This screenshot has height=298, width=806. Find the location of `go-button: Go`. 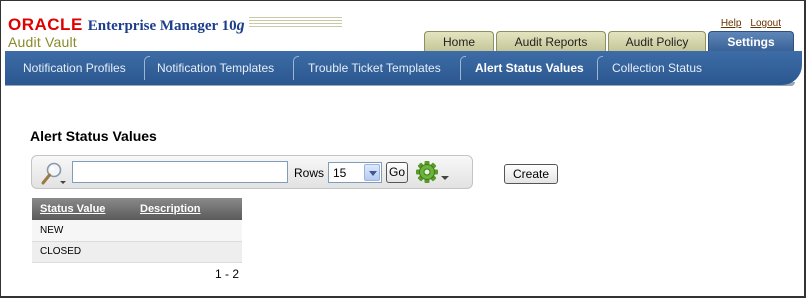

go-button: Go is located at coordinates (397, 172).